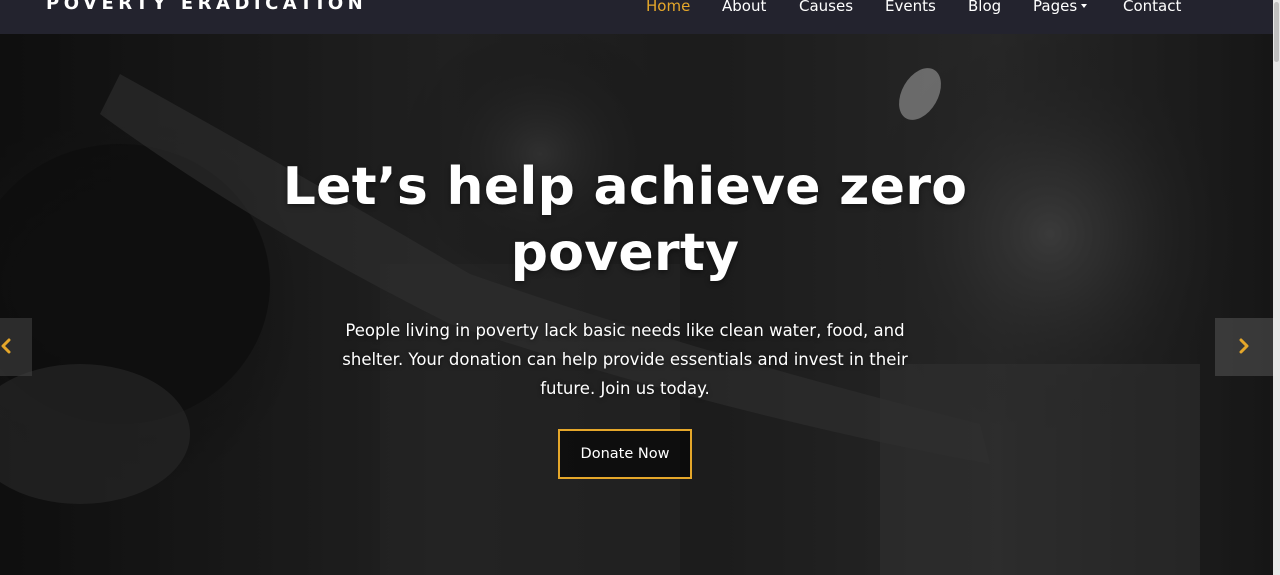 The width and height of the screenshot is (1280, 575). I want to click on chevron-right-icon, so click(1244, 346).